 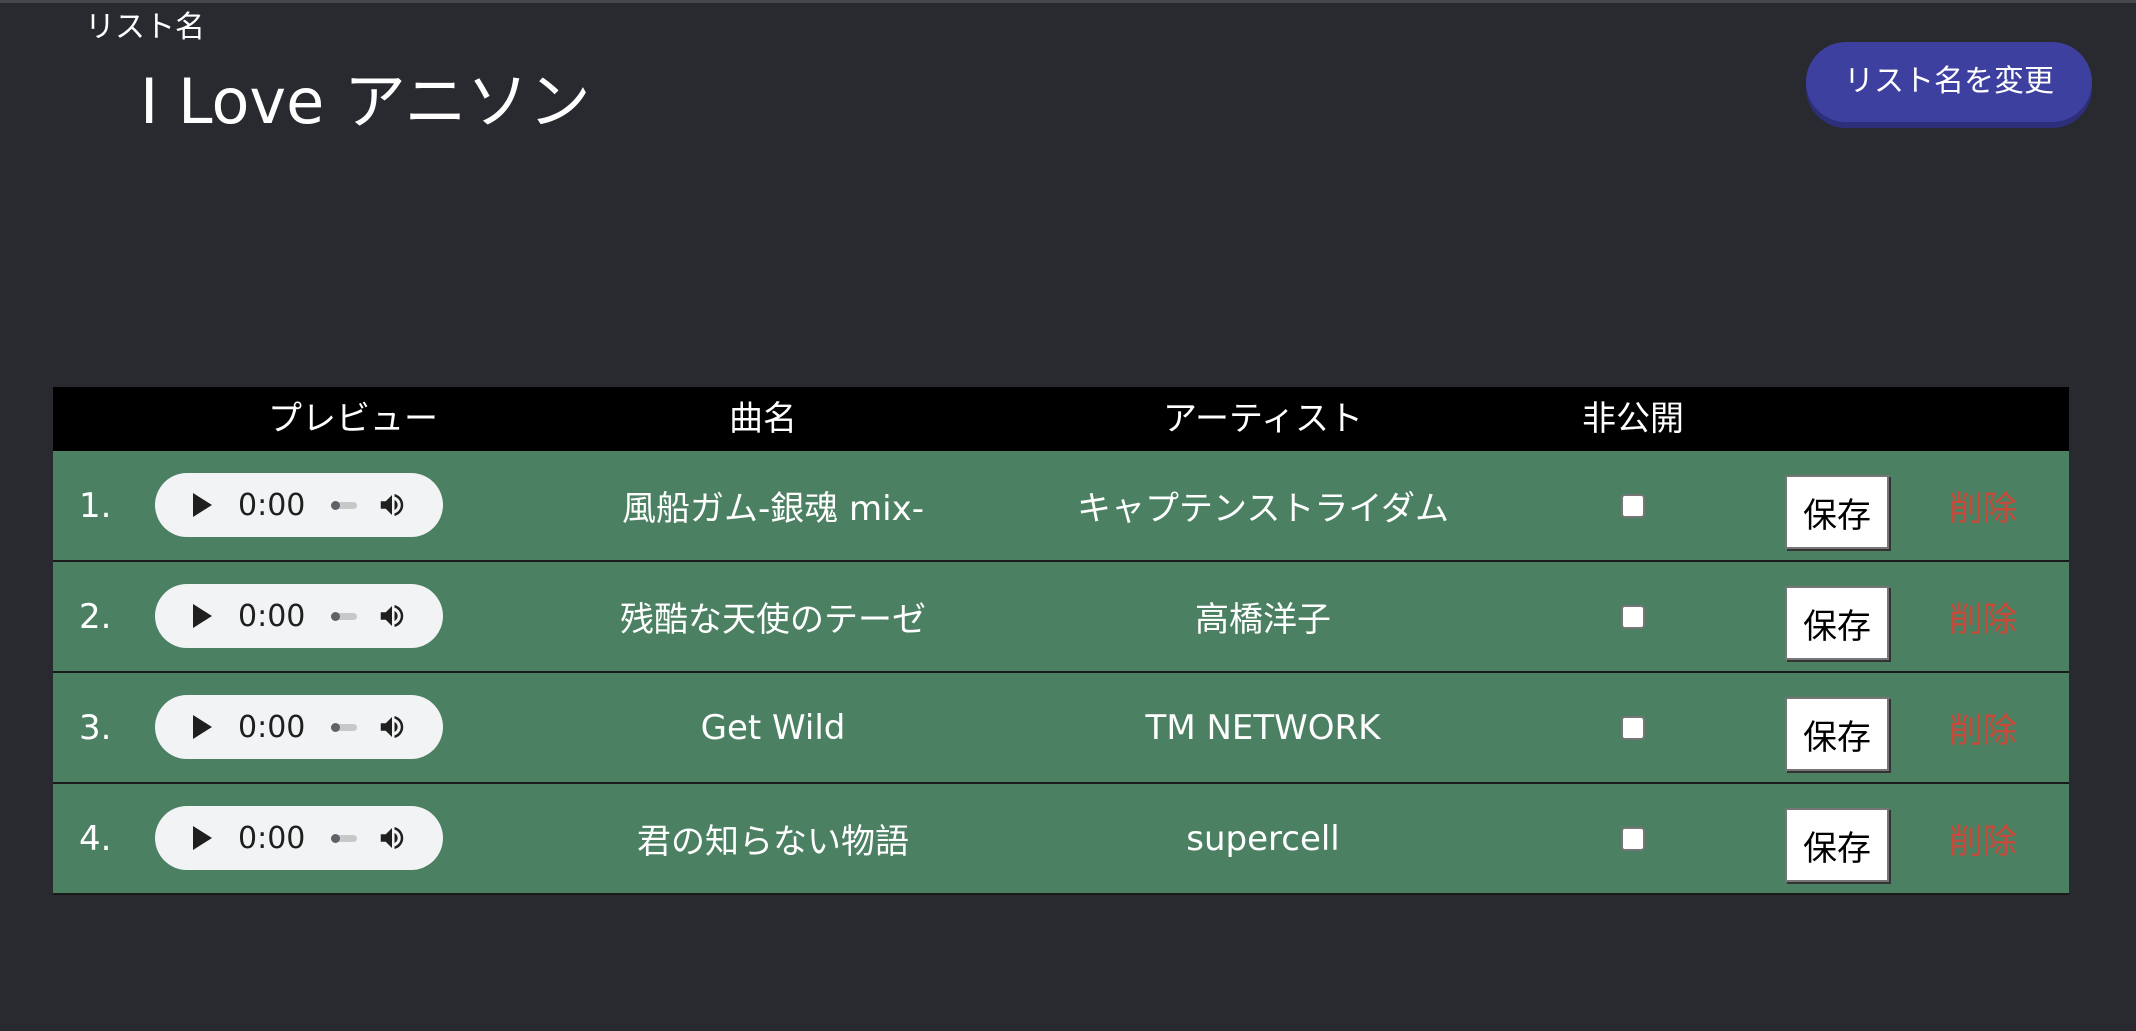 I want to click on list-title: I Love アニソン, so click(x=365, y=101).